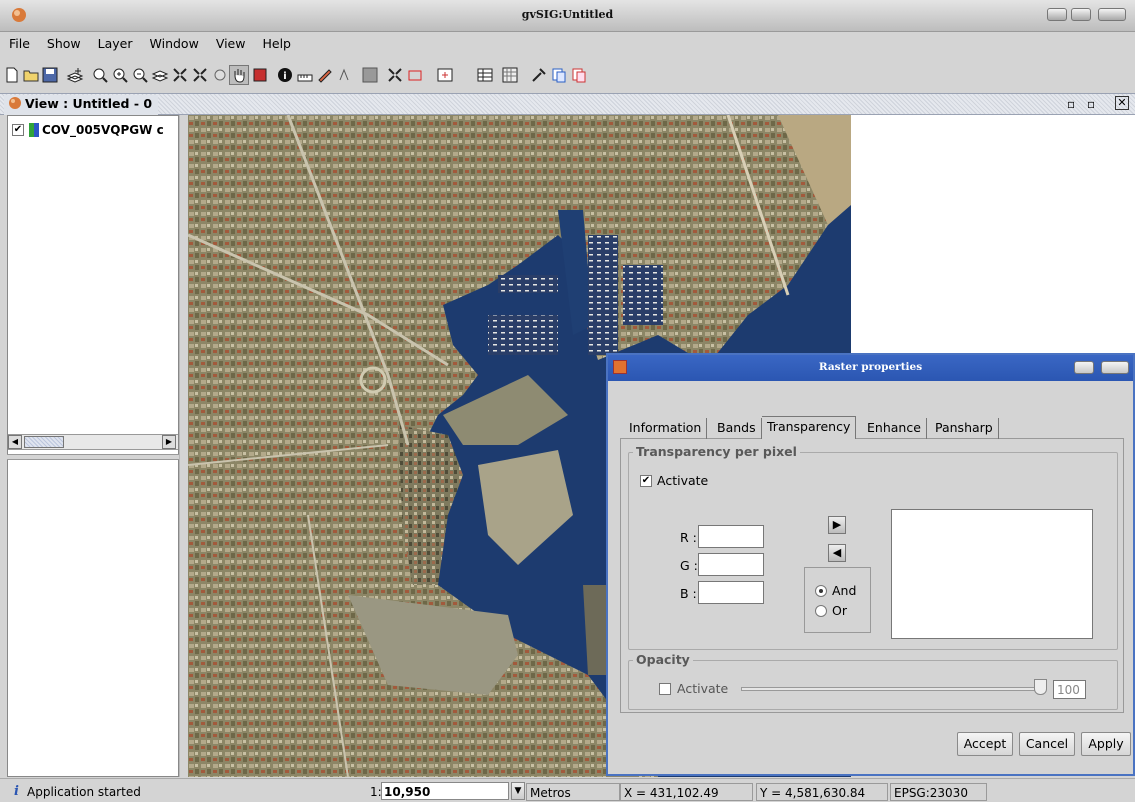 Image resolution: width=1135 pixels, height=802 pixels. What do you see at coordinates (737, 428) in the screenshot?
I see `tab-bands: Bands` at bounding box center [737, 428].